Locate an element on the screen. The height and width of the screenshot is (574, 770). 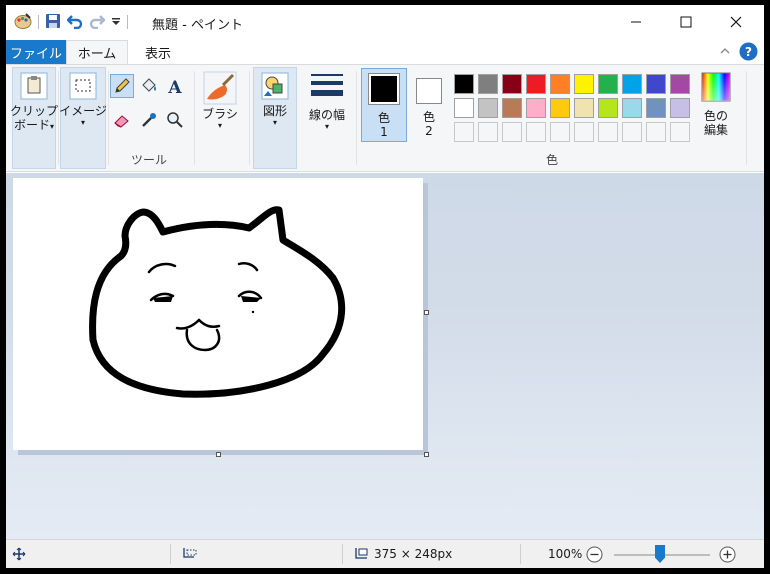
clipboard-label-2-row: ボード▾ is located at coordinates (34, 125).